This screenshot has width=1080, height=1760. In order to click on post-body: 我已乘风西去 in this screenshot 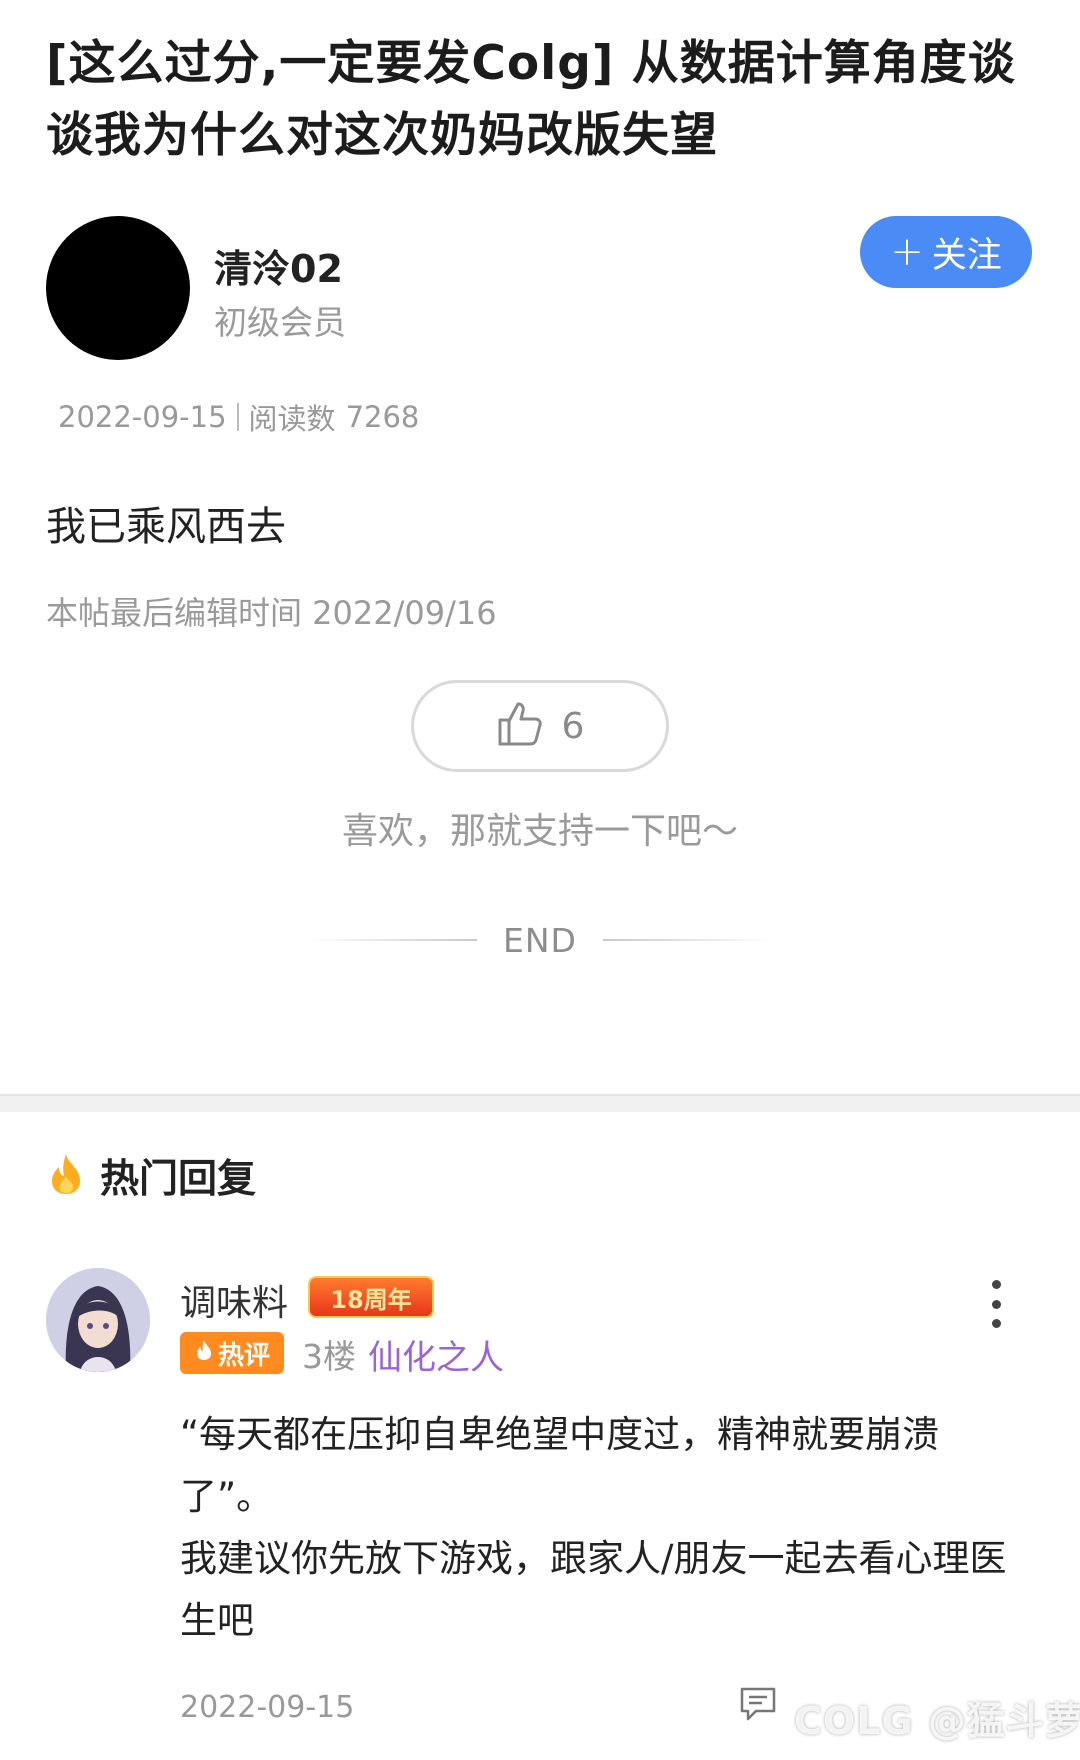, I will do `click(166, 527)`.